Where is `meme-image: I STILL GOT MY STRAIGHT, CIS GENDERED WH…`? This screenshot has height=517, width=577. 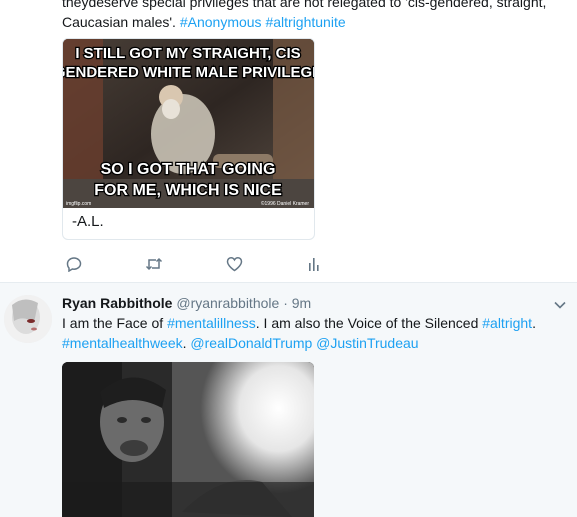 meme-image: I STILL GOT MY STRAIGHT, CIS GENDERED WH… is located at coordinates (188, 123).